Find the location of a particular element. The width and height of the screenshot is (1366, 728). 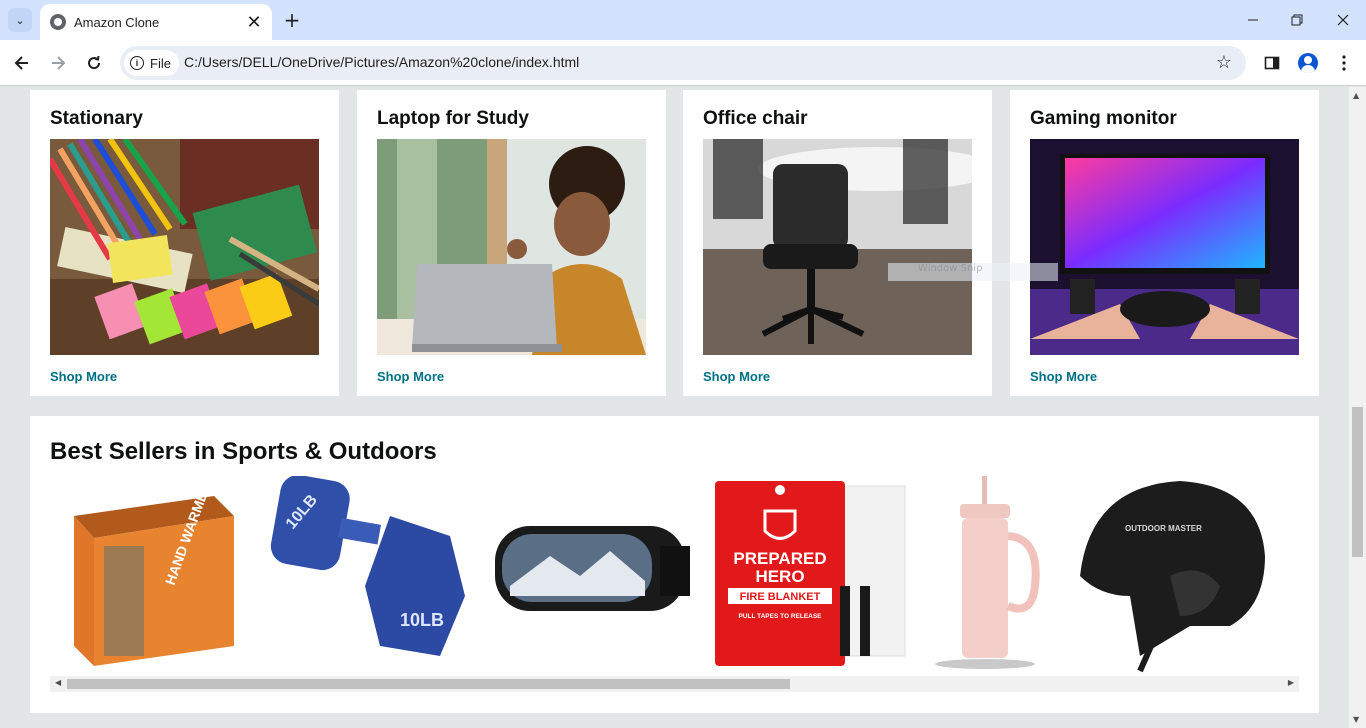

restore-button is located at coordinates (1297, 20).